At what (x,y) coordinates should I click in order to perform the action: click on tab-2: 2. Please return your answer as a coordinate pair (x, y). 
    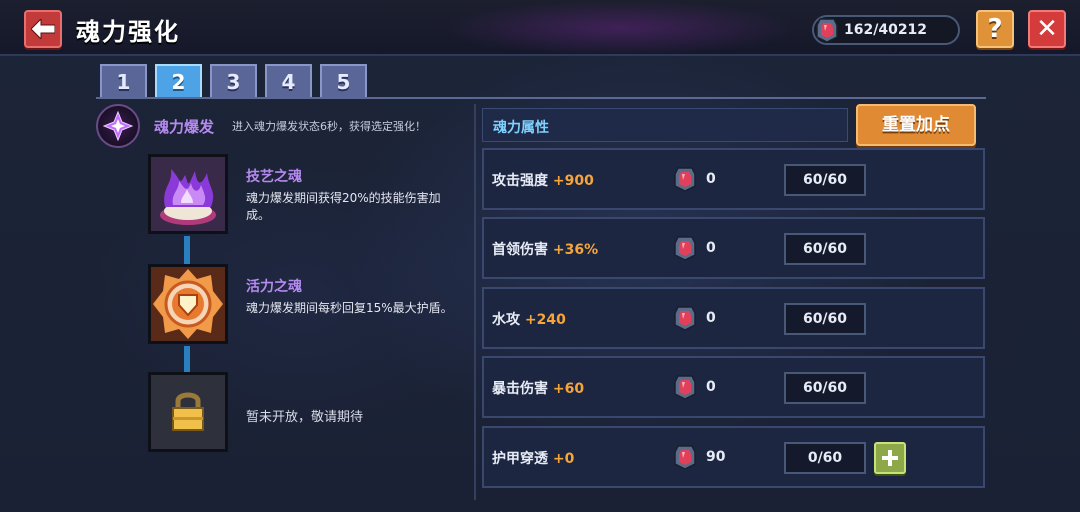
    Looking at the image, I should click on (178, 81).